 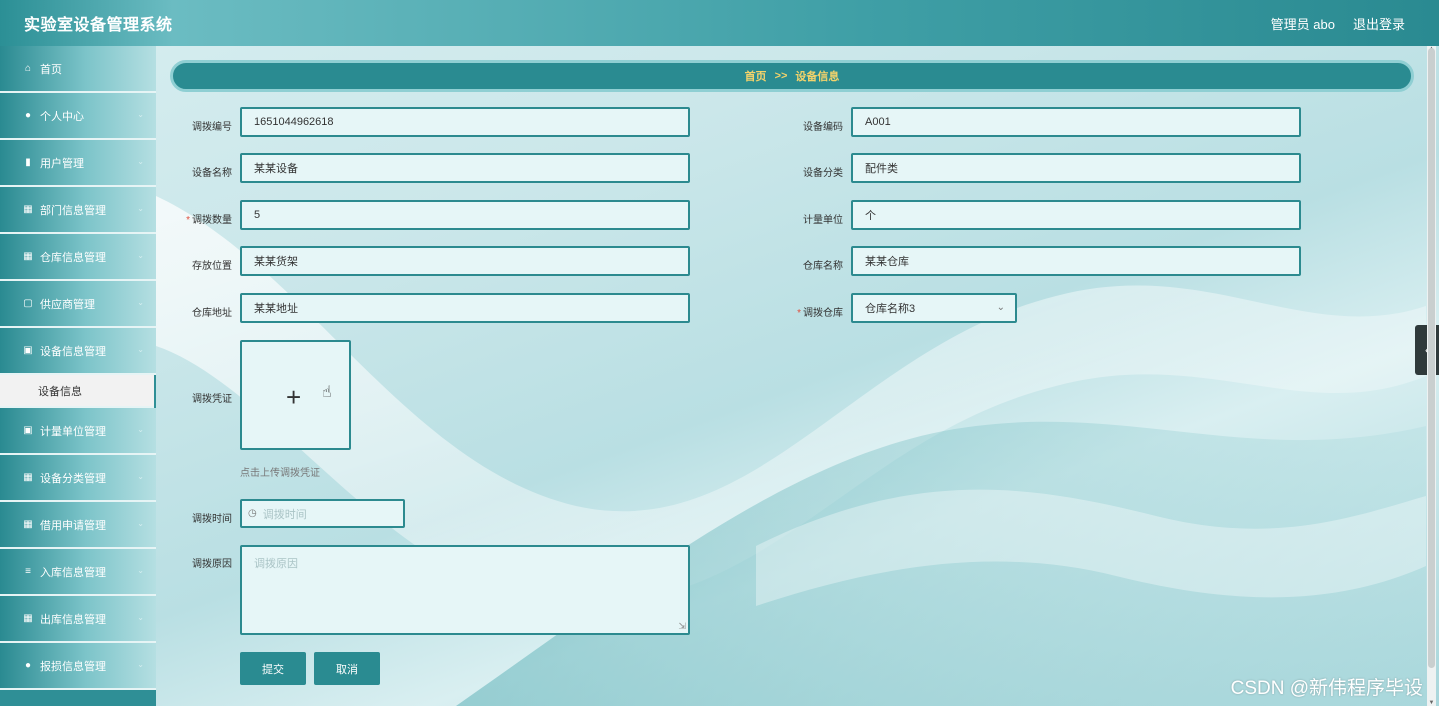 What do you see at coordinates (67, 304) in the screenshot?
I see `sidebar-item-label: 供应商管理` at bounding box center [67, 304].